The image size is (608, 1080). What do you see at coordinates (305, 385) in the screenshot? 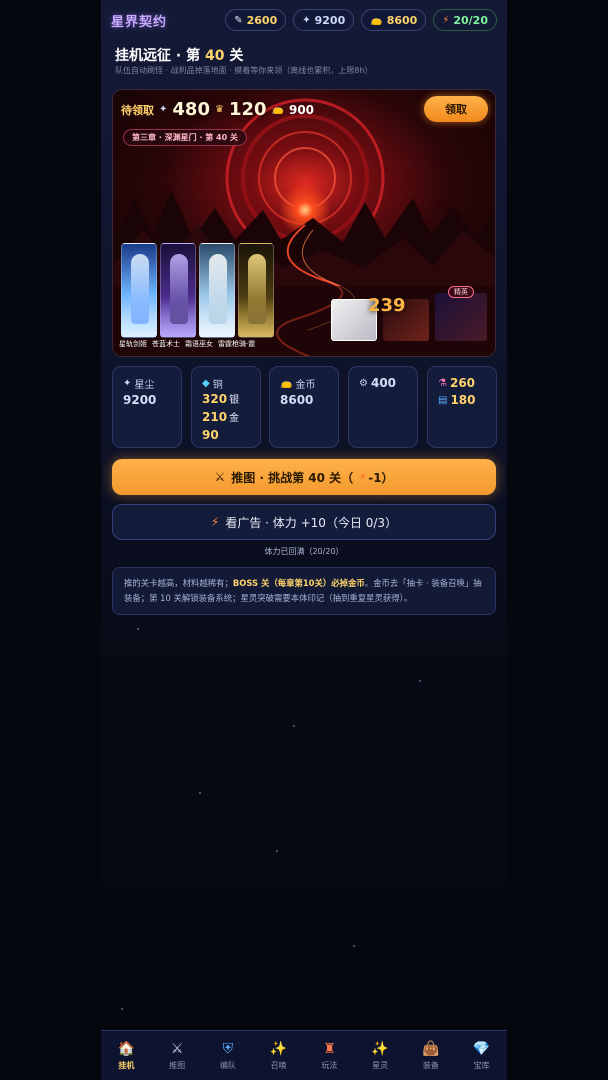
I see `resource-label: 金币` at bounding box center [305, 385].